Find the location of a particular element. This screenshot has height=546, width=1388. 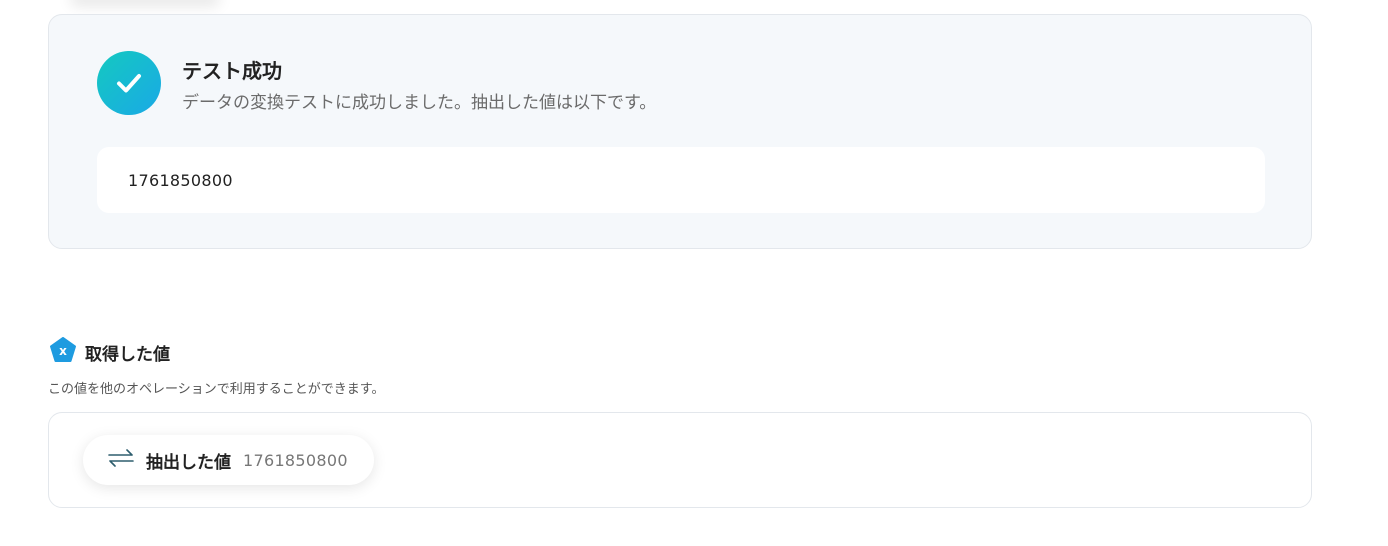

svg-text: x is located at coordinates (63, 351).